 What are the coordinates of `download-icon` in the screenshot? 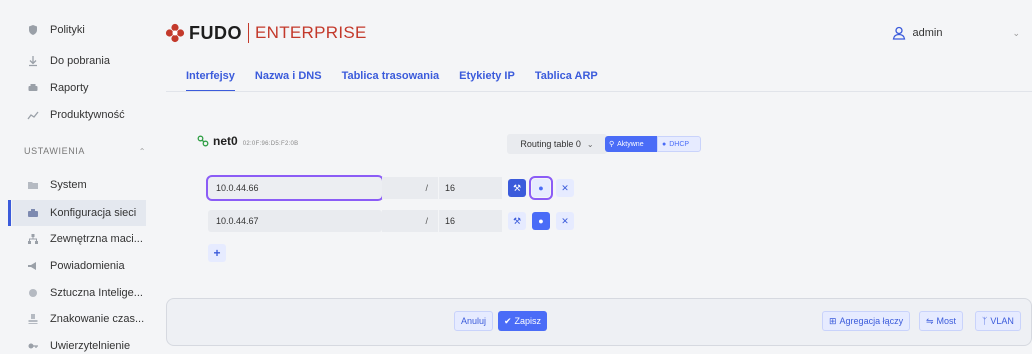 It's located at (33, 61).